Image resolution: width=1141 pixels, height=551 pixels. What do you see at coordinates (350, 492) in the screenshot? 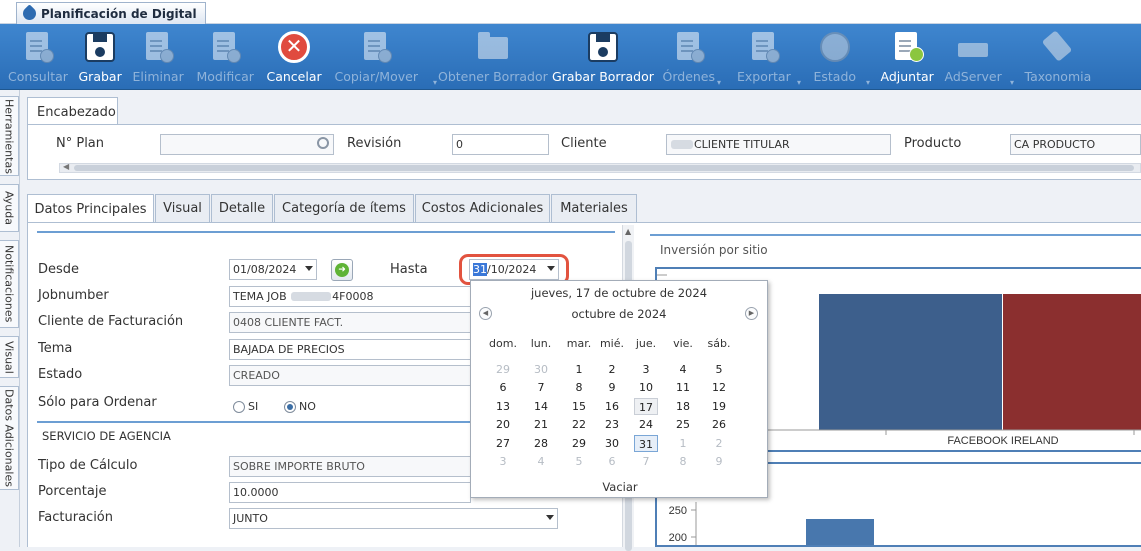
I see `porcentaje-field: 10.0000` at bounding box center [350, 492].